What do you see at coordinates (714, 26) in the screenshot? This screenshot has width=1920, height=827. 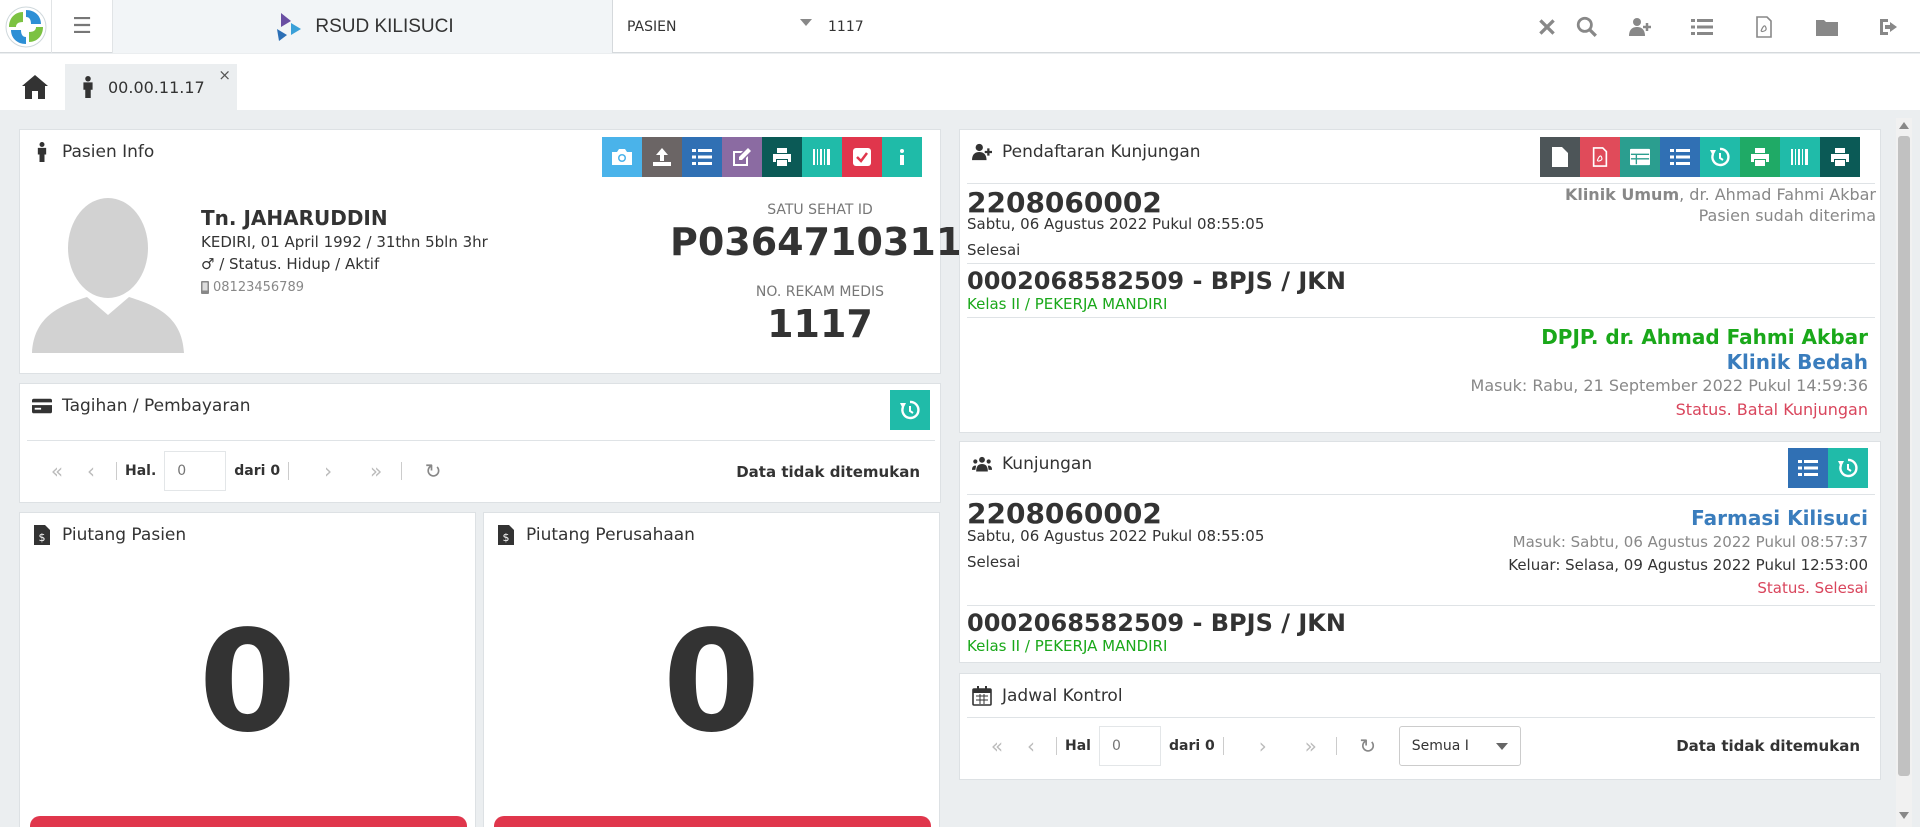 I see `search-type-select: PASIEN` at bounding box center [714, 26].